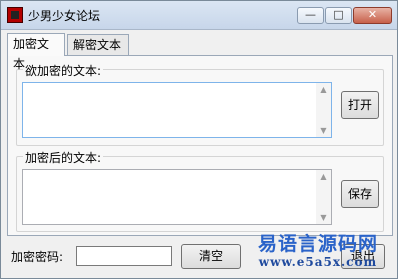  What do you see at coordinates (199, 15) in the screenshot?
I see `title-bar: 少男少女论坛 — □ ✕` at bounding box center [199, 15].